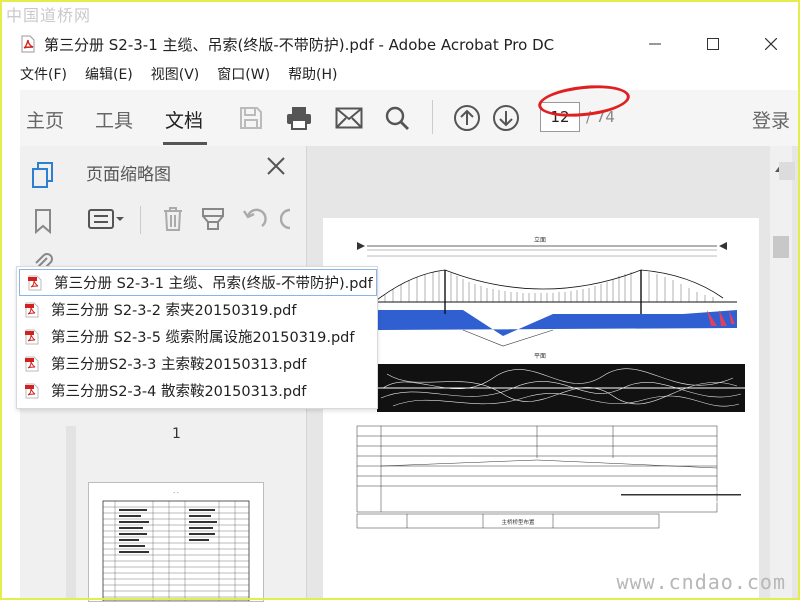 The height and width of the screenshot is (602, 800). What do you see at coordinates (203, 338) in the screenshot?
I see `file-name: 第三分册 S2-3-5 缆索附属设施20150319.pdf` at bounding box center [203, 338].